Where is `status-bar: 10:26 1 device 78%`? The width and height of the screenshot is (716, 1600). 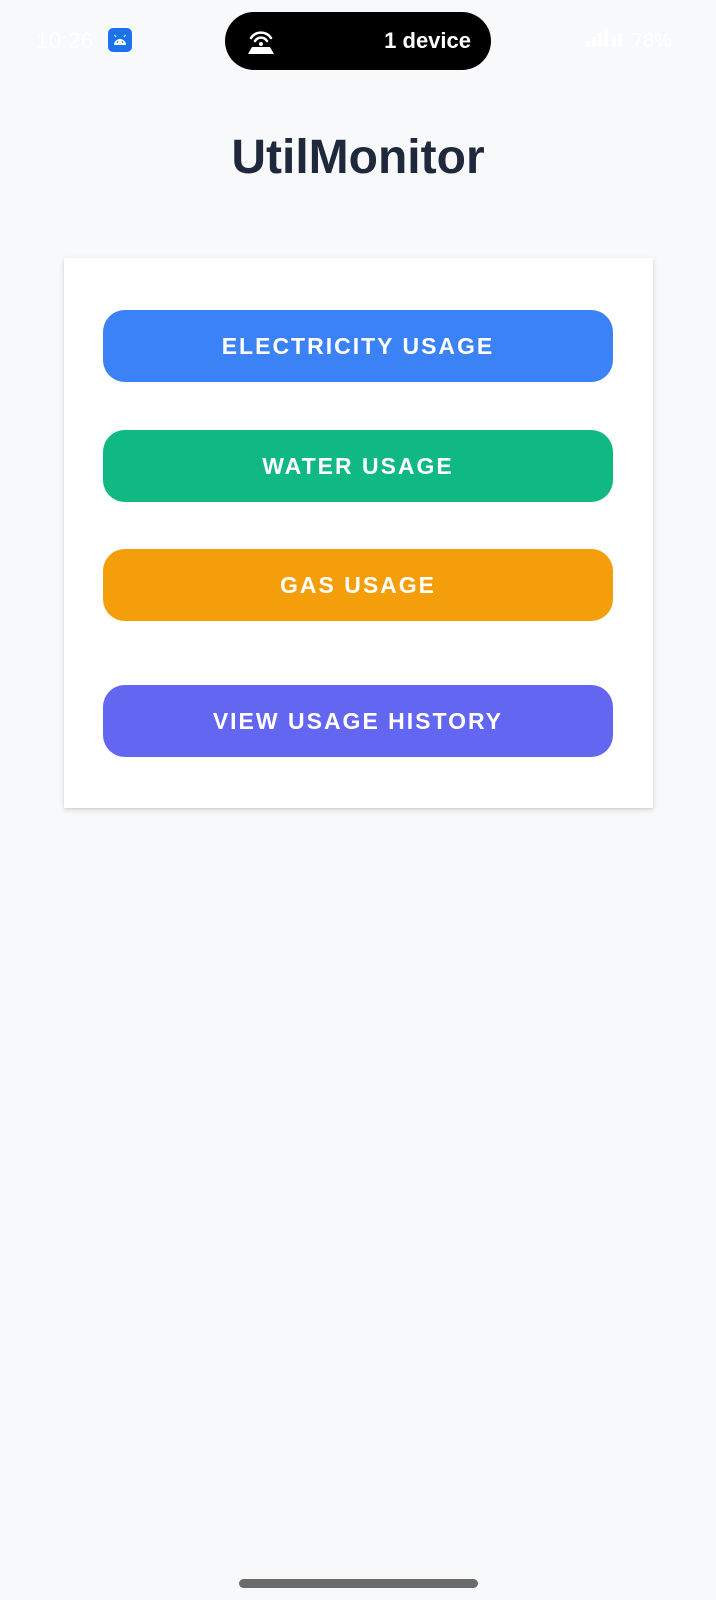 status-bar: 10:26 1 device 78% is located at coordinates (358, 42).